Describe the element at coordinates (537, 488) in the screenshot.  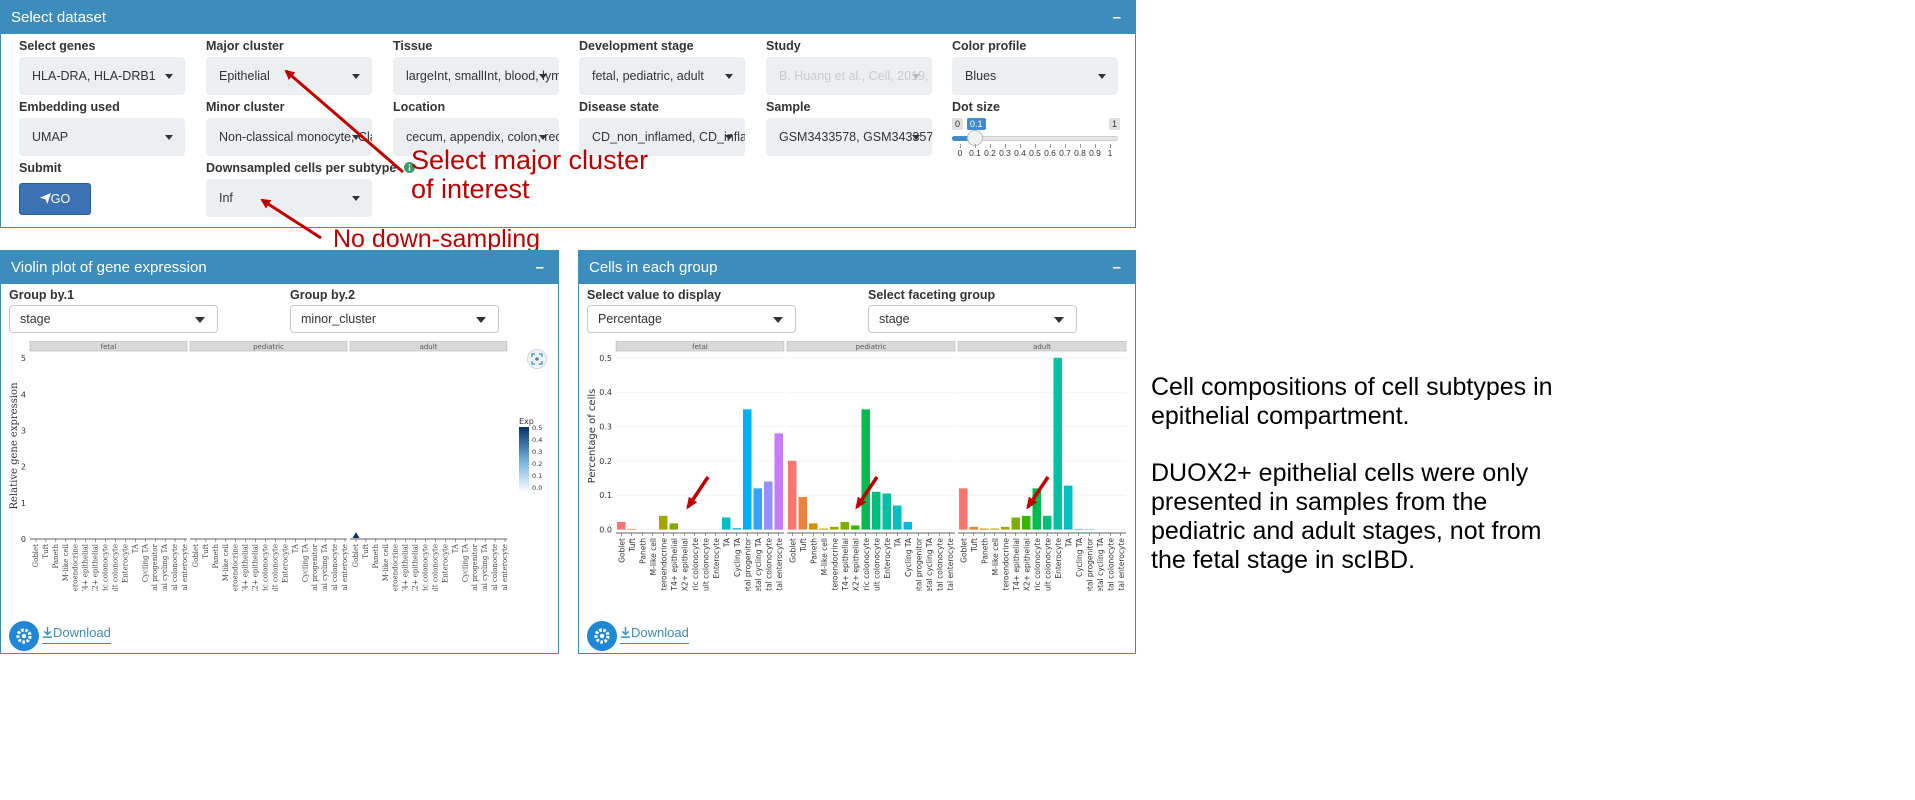
I see `legend-tick-label: 0.0` at that location.